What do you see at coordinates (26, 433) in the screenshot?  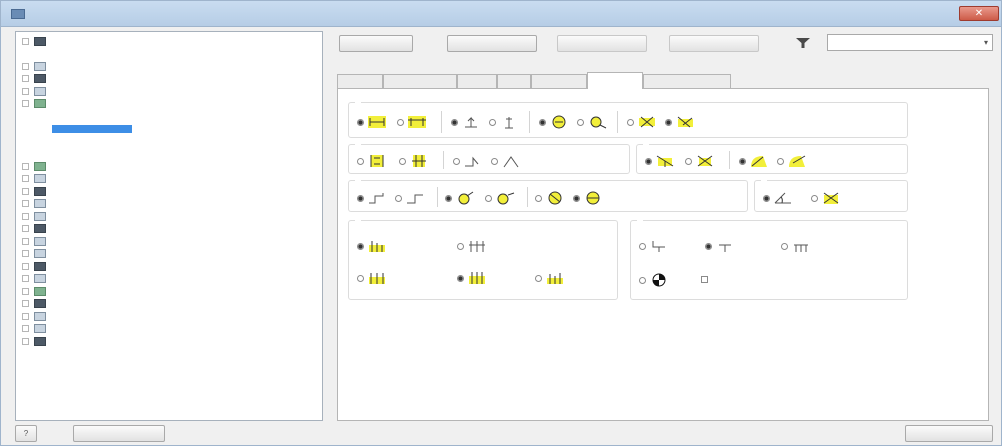 I see `help-button: ?` at bounding box center [26, 433].